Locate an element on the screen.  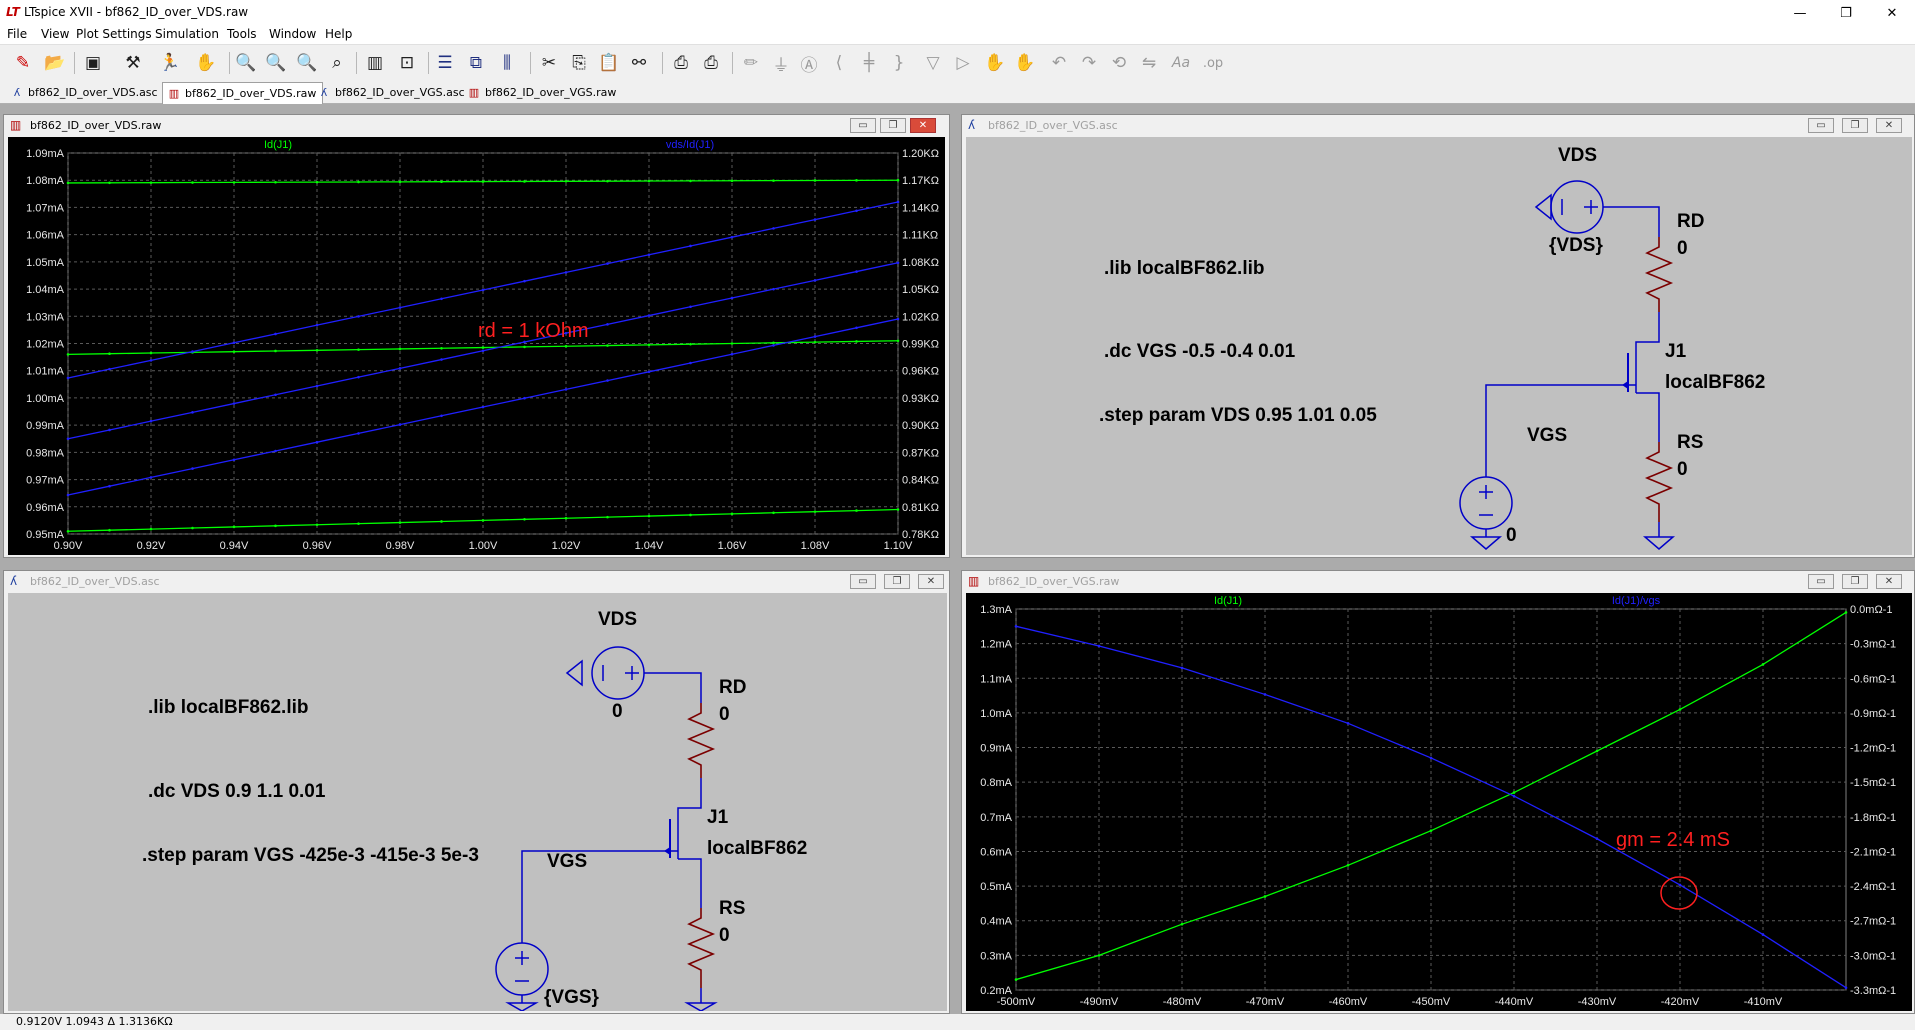
vgs-value: 0 is located at coordinates (1511, 536).